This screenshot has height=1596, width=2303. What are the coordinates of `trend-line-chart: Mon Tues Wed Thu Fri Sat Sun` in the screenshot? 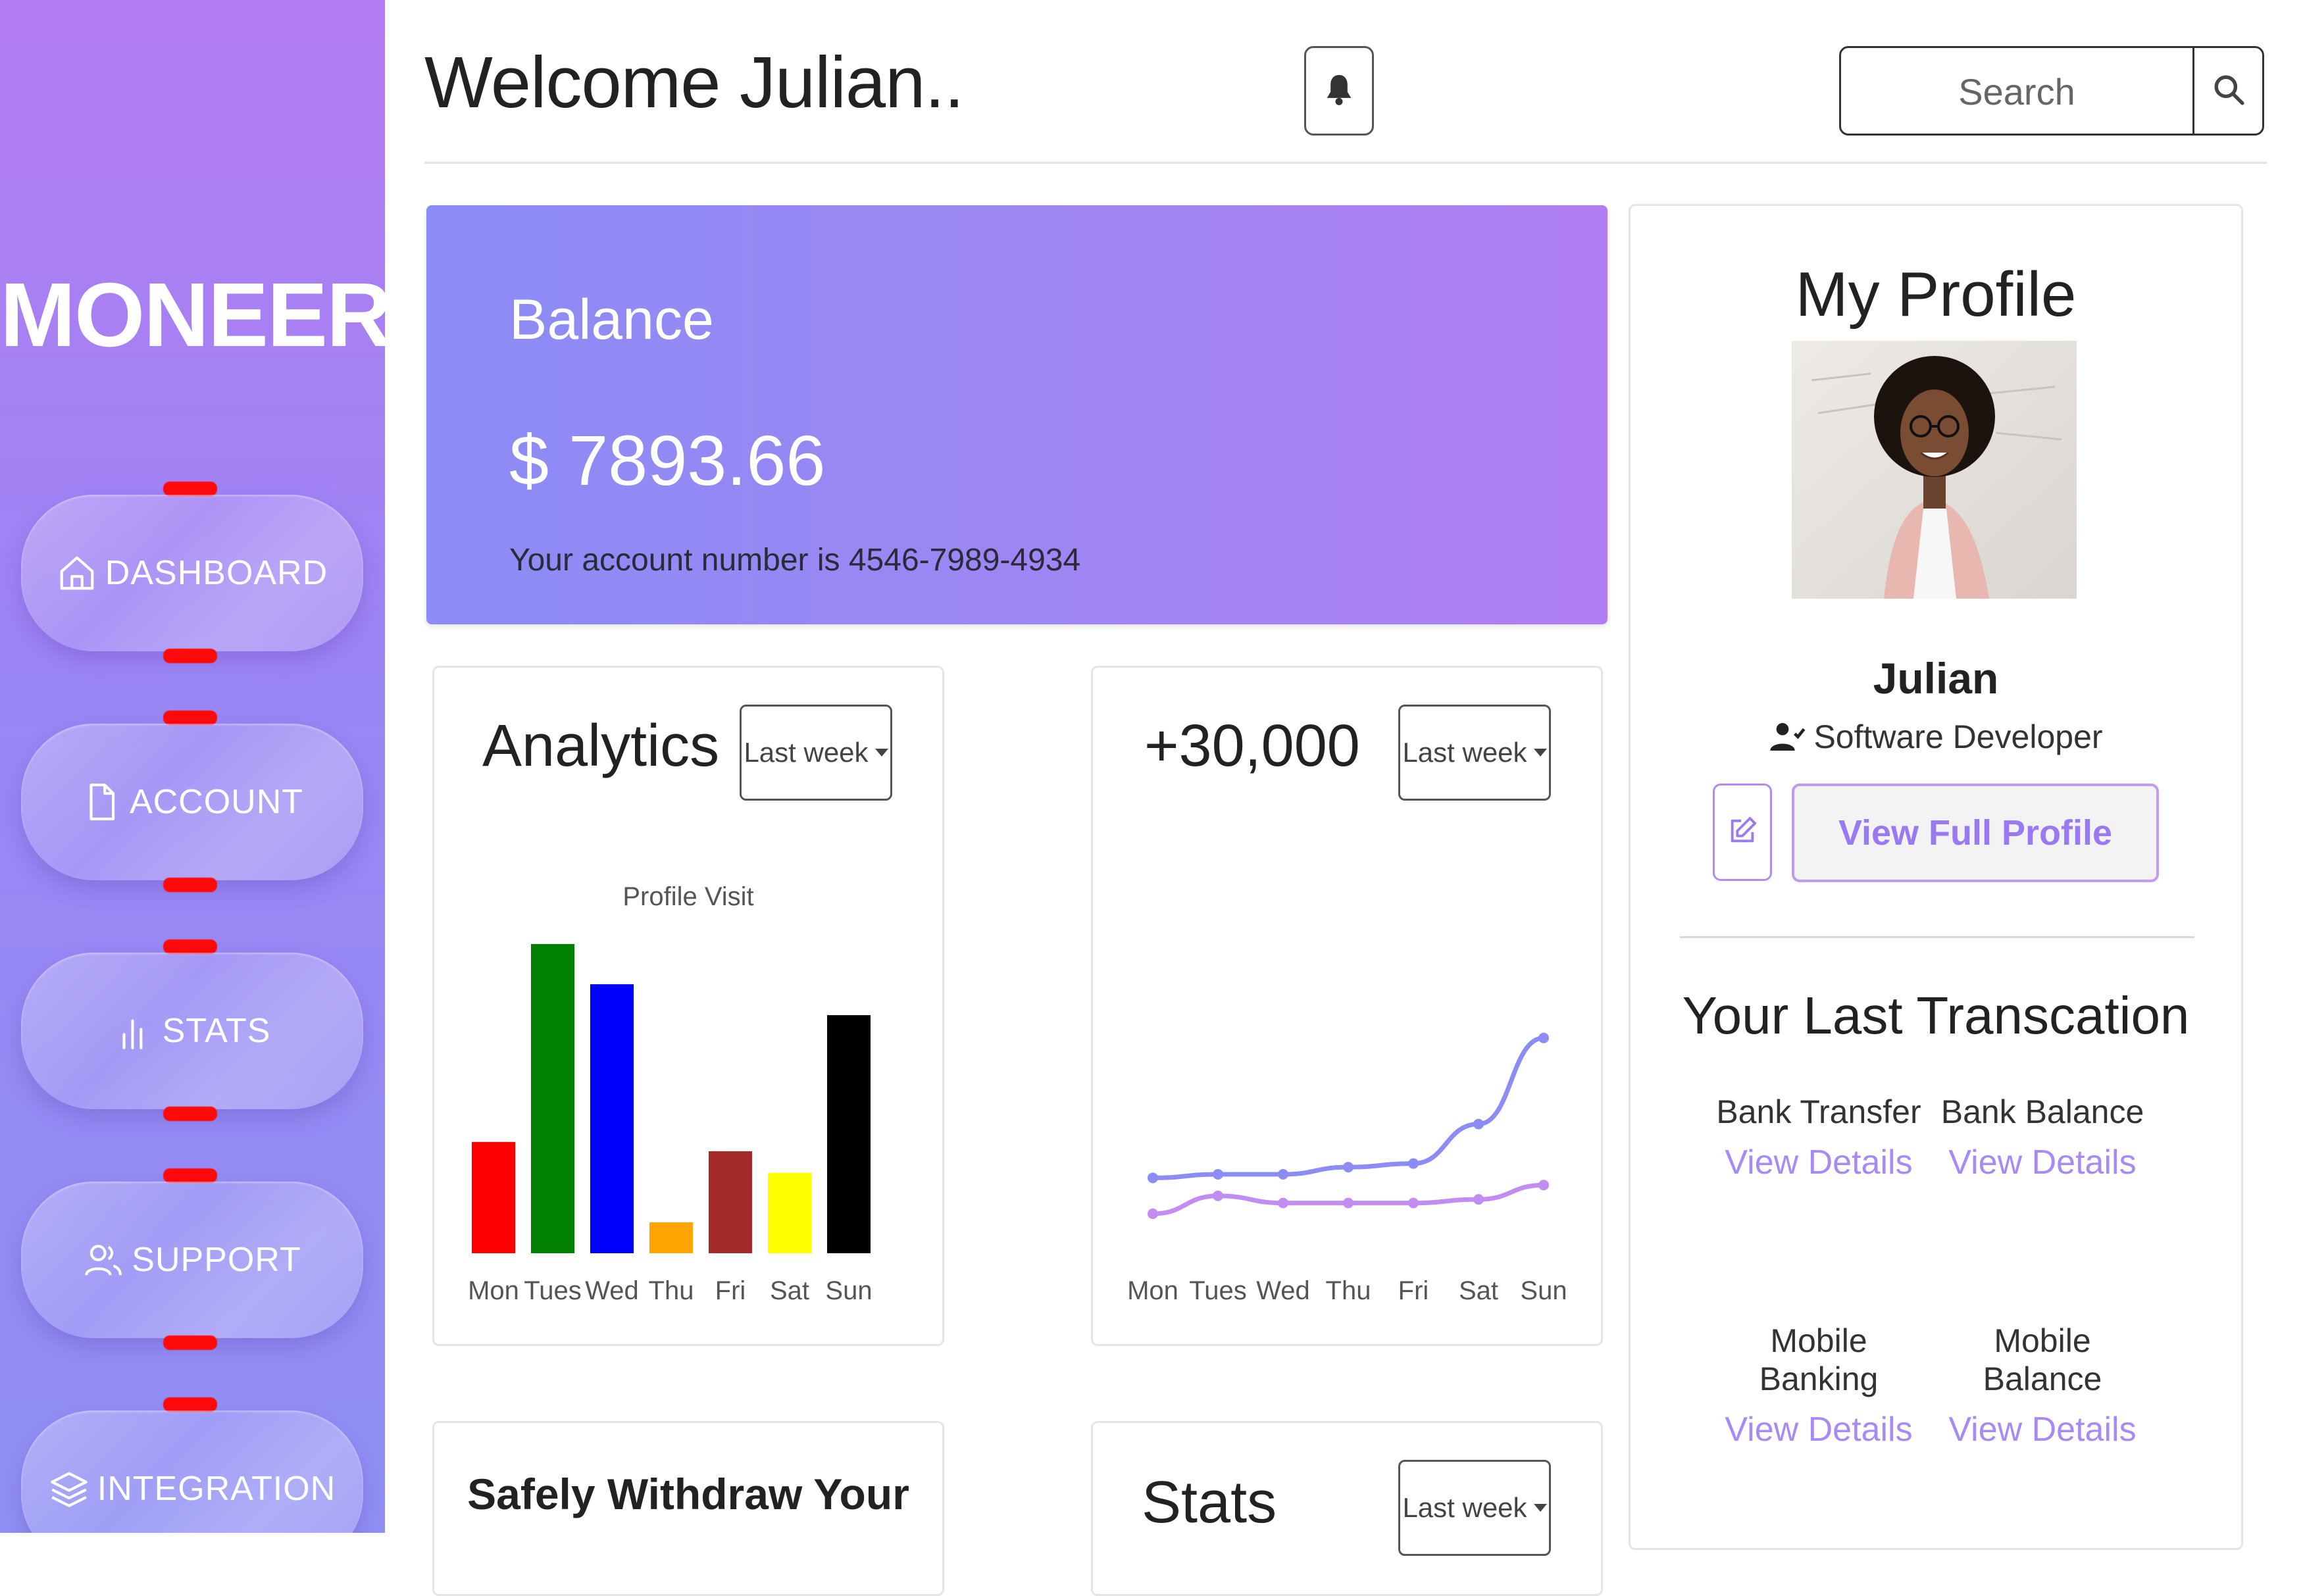 It's located at (1347, 1168).